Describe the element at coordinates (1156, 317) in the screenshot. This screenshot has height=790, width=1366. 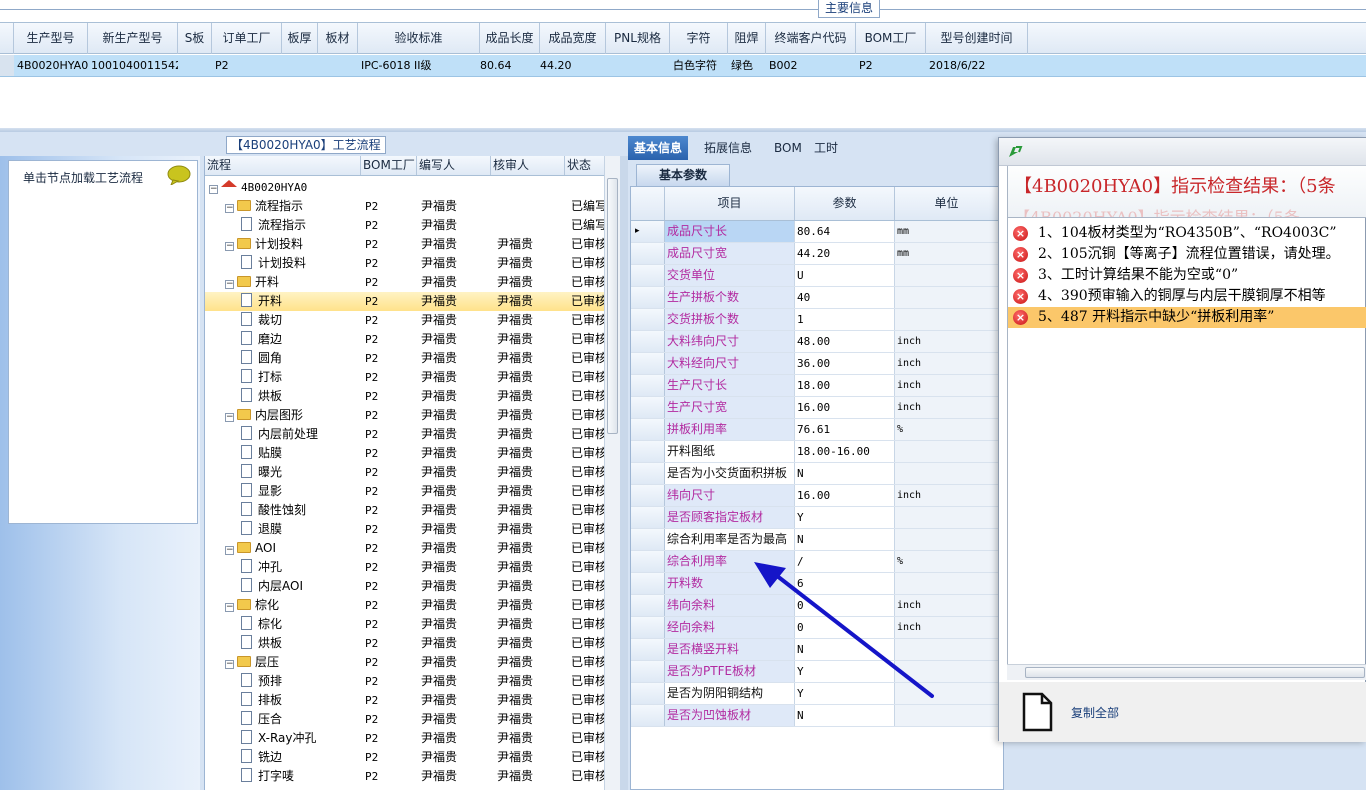
I see `error-text: 5、487 开料指示中缺少“拼板利用率”` at that location.